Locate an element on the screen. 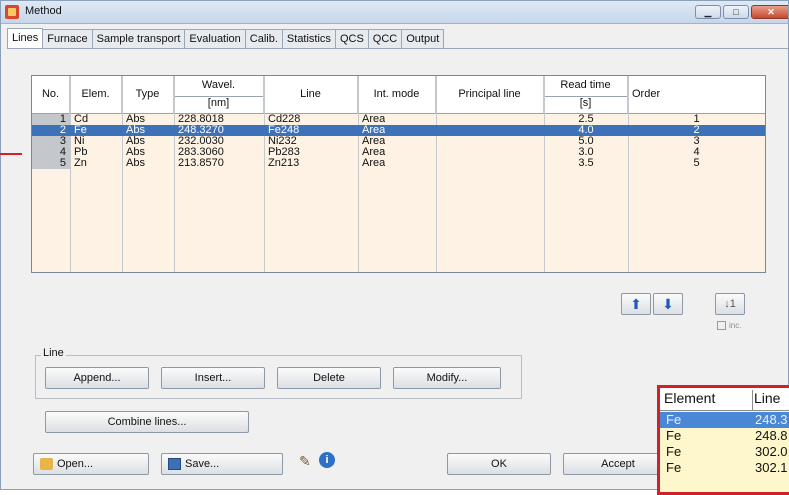 Image resolution: width=789 pixels, height=495 pixels. move-down-button: ⬇ is located at coordinates (668, 304).